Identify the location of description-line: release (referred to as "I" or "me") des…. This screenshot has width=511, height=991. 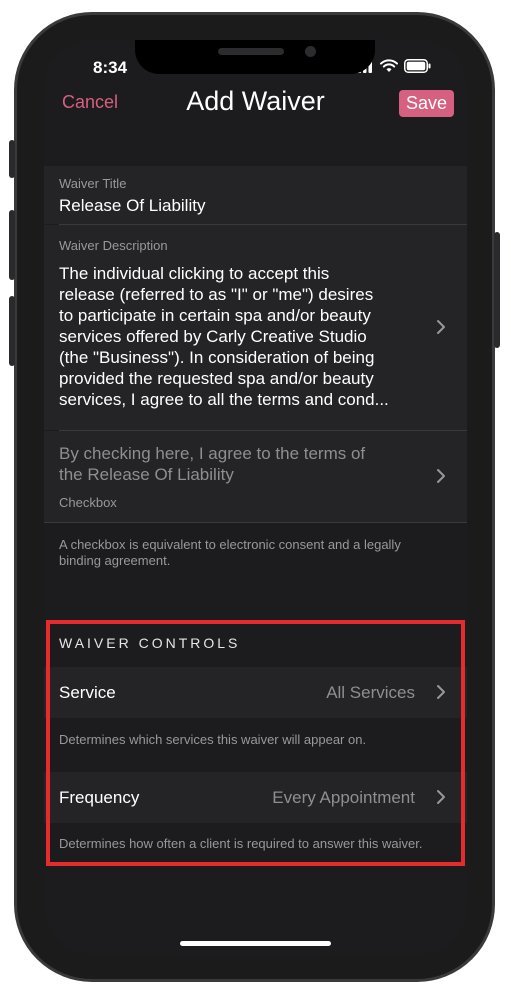
(216, 294).